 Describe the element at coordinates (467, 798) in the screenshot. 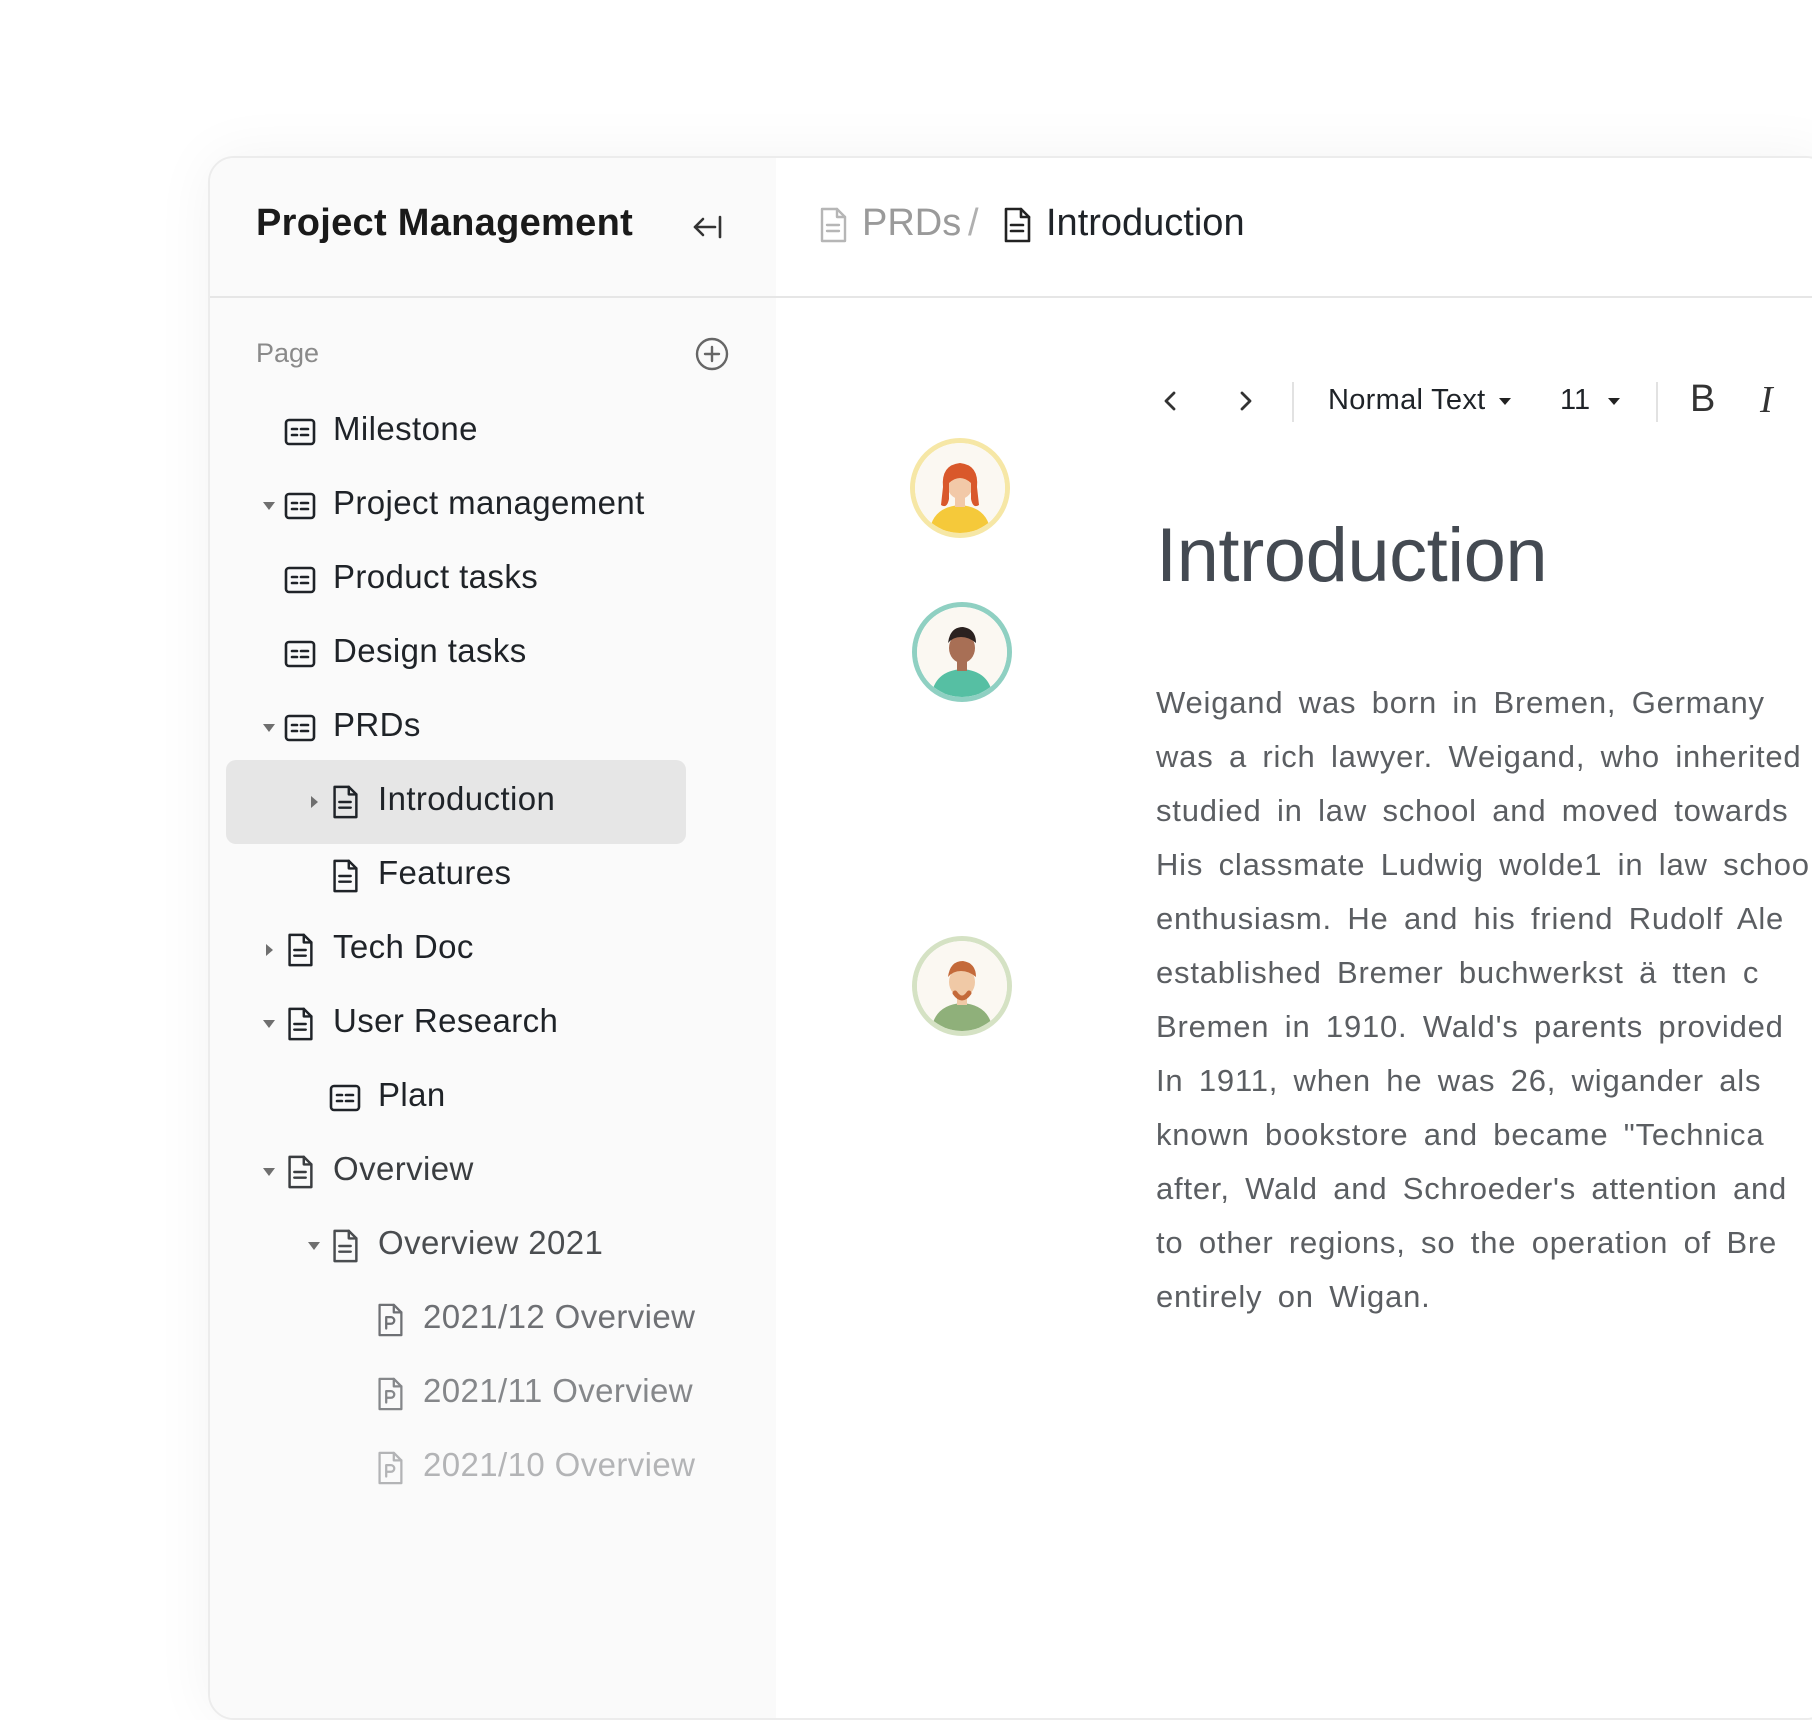

I see `sidebar-item-label: Introduction` at that location.